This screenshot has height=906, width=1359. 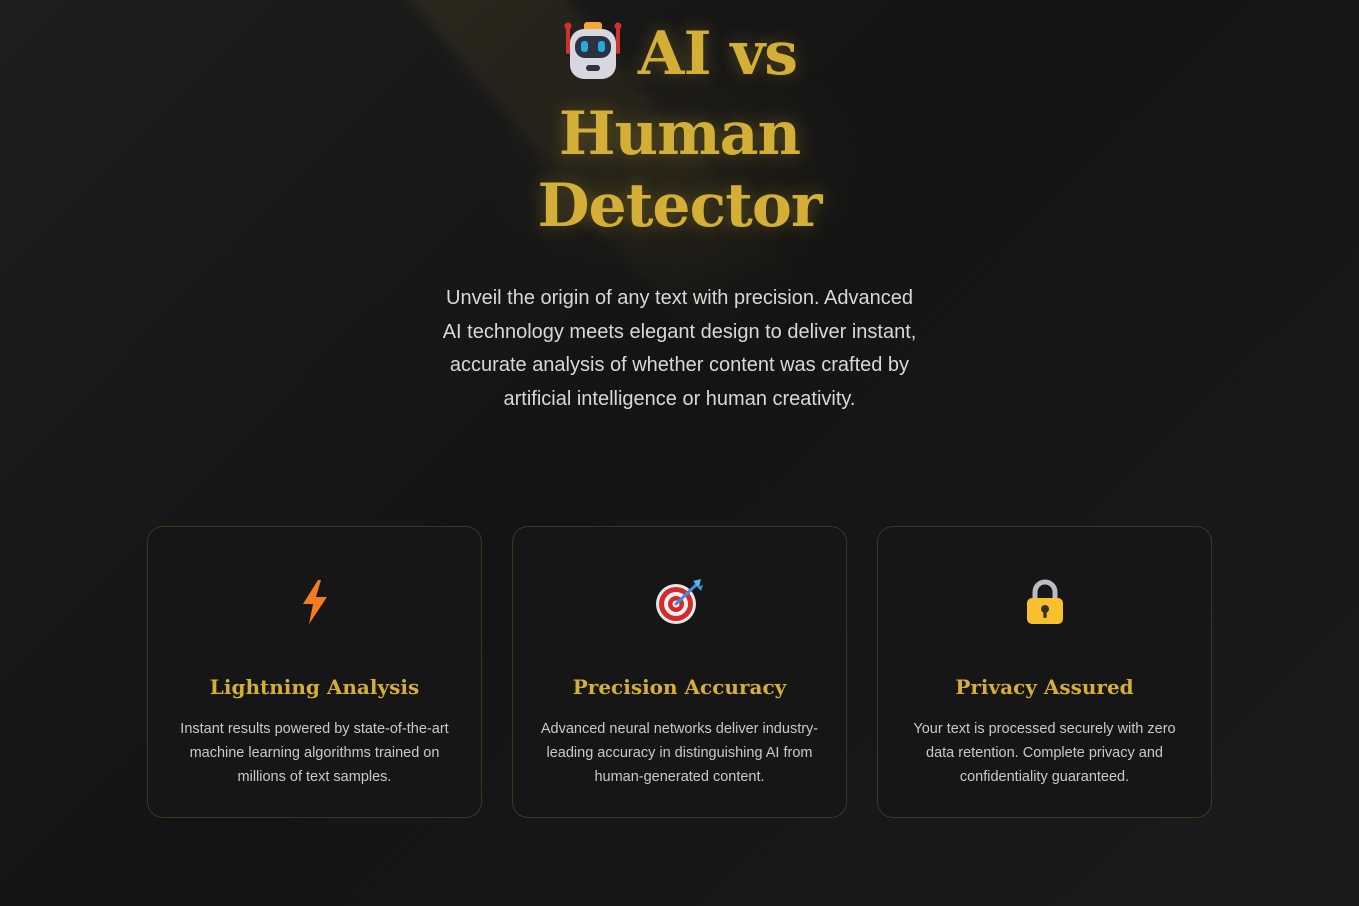 I want to click on target-icon, so click(x=679, y=602).